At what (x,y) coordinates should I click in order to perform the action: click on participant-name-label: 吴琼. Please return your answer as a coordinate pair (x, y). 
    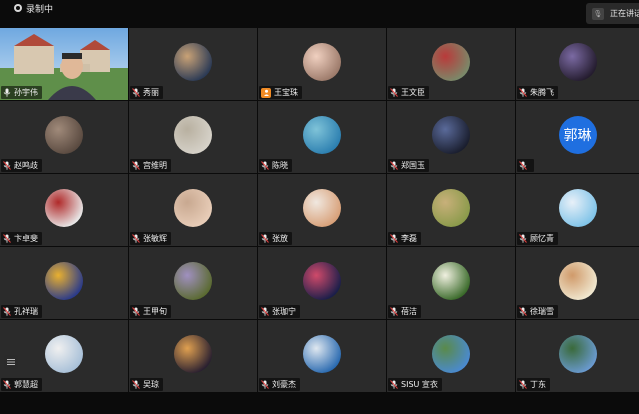
    Looking at the image, I should click on (146, 384).